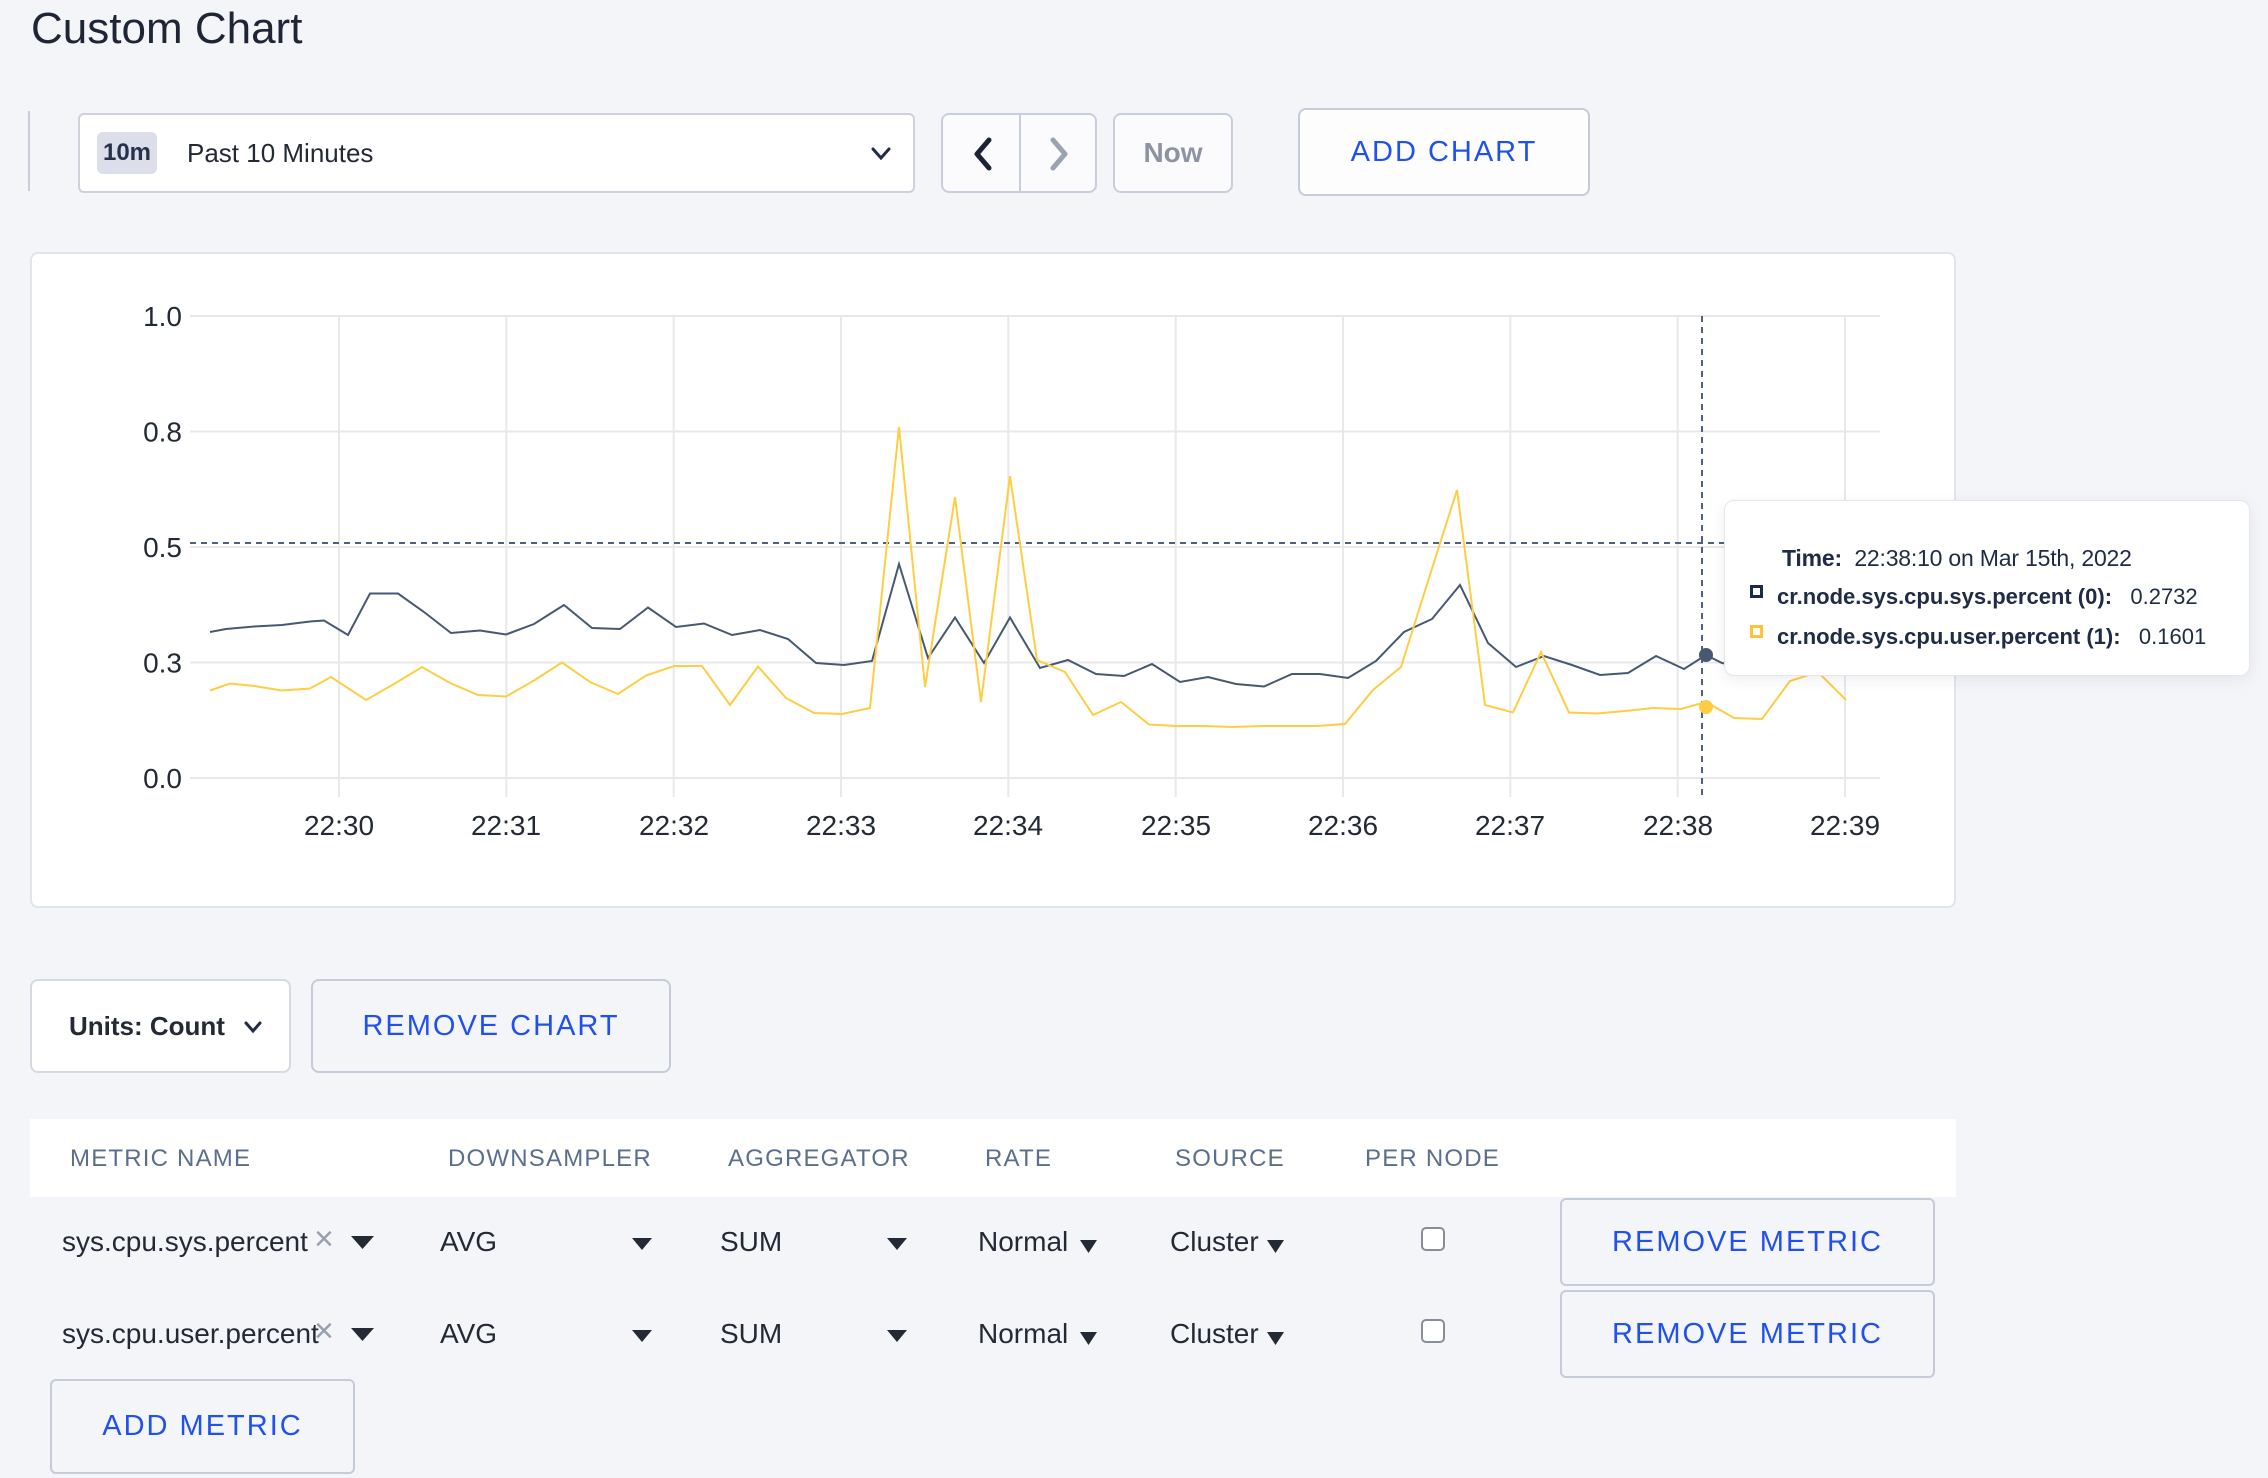  I want to click on svg-text: 22:31, so click(506, 825).